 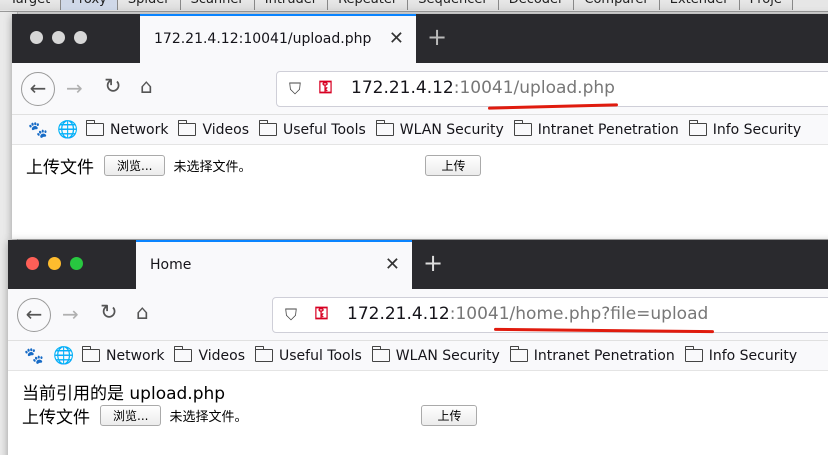 I want to click on url-text: 172.21.4.12:10041/upload.php, so click(x=483, y=88).